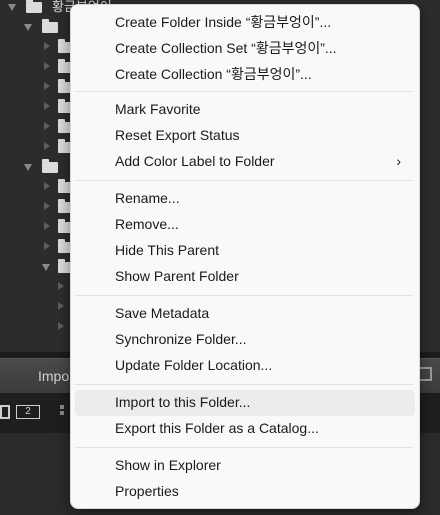  I want to click on menu-item-reset-export-status: Reset Export Status, so click(245, 136).